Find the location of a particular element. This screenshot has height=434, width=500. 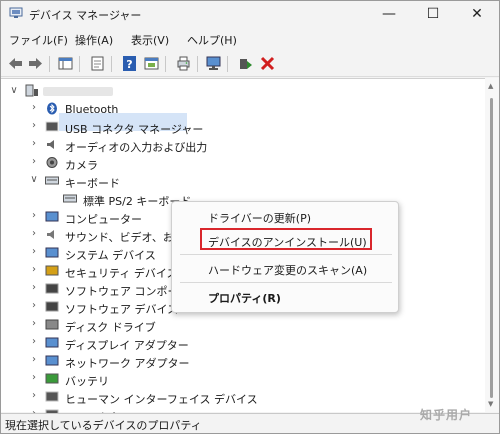

remove-x-icon is located at coordinates (267, 63).